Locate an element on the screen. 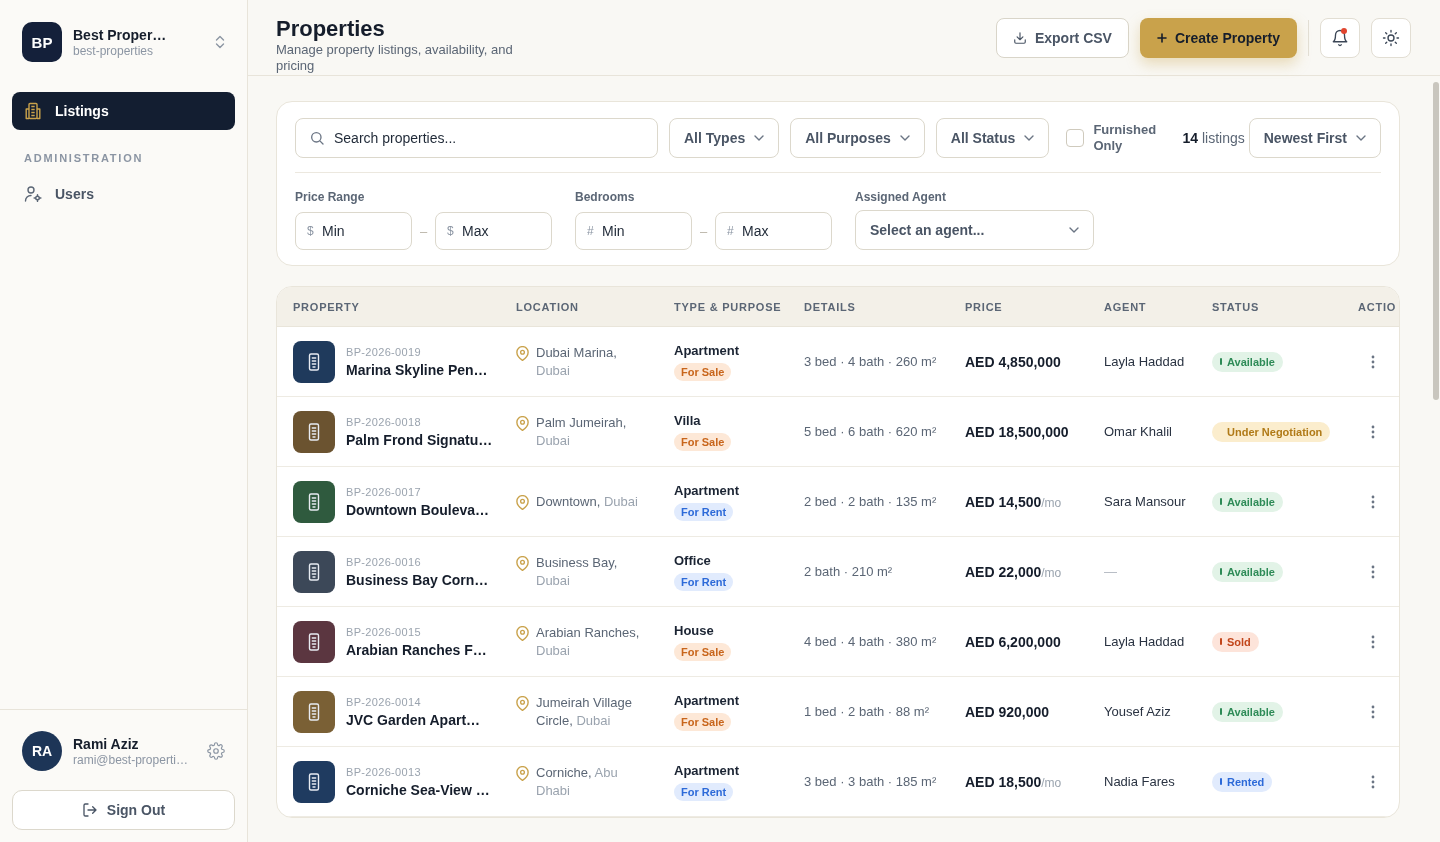  property-code: BP-2026-0013 is located at coordinates (384, 771).